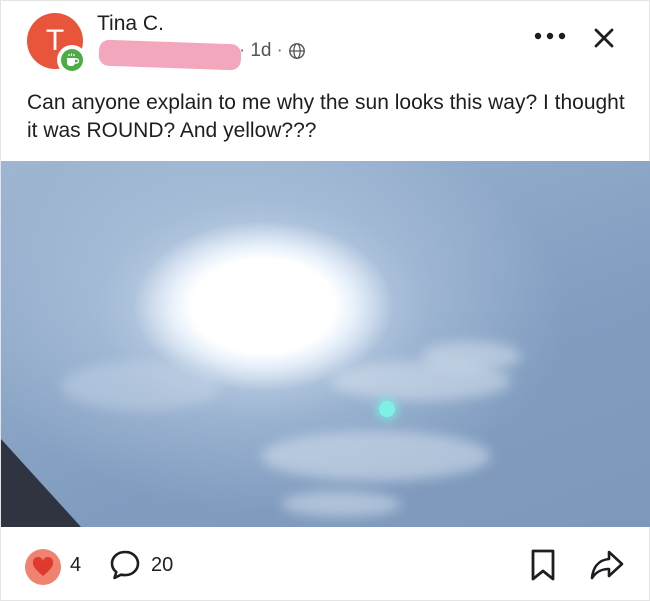 The image size is (650, 601). Describe the element at coordinates (296, 51) in the screenshot. I see `globe-icon` at that location.